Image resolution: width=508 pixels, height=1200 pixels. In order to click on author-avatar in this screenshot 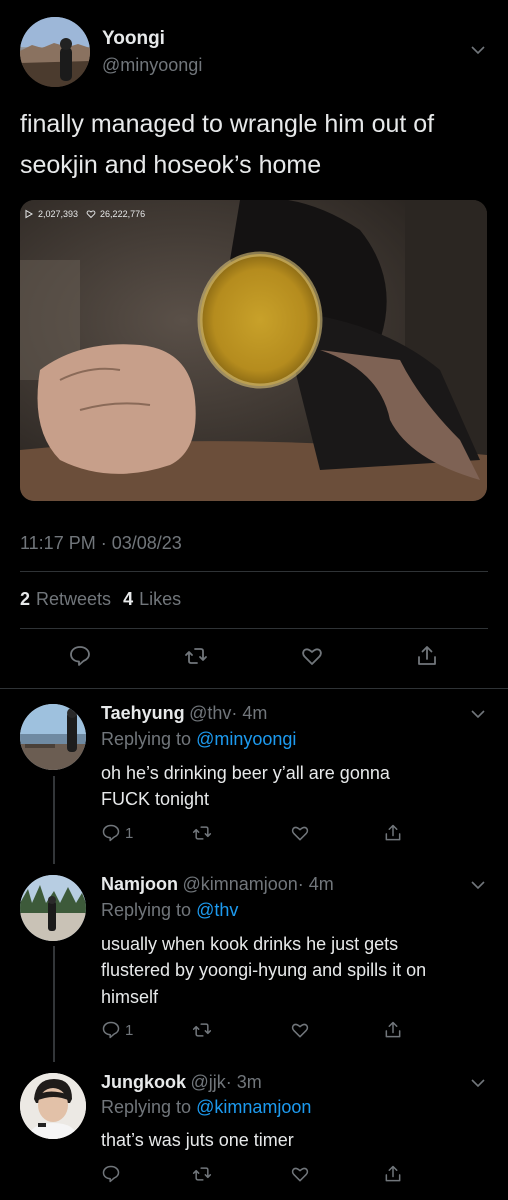, I will do `click(55, 52)`.